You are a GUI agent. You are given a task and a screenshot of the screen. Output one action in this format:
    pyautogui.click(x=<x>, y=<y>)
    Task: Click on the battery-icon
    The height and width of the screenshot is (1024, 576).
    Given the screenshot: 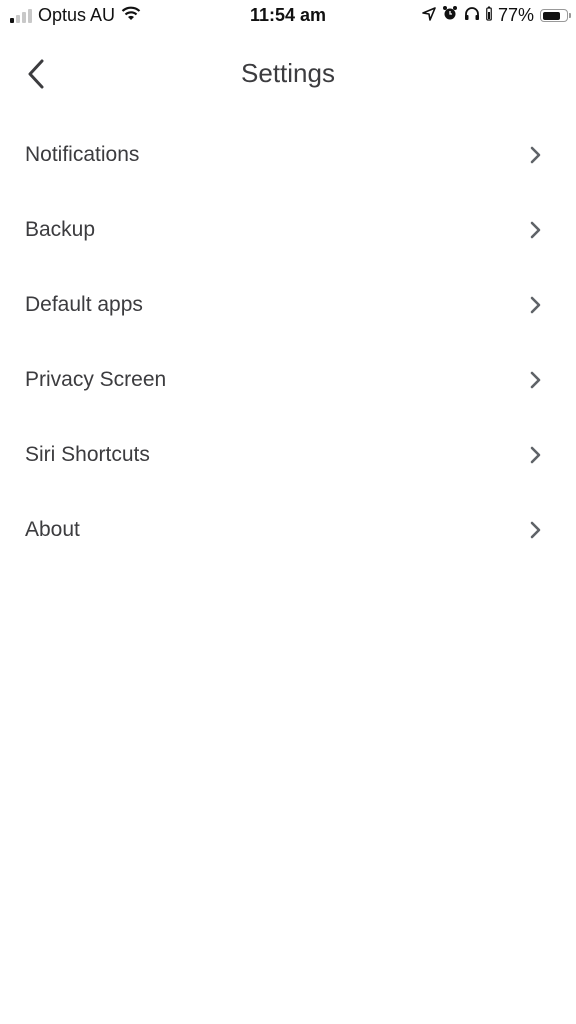 What is the action you would take?
    pyautogui.click(x=555, y=15)
    